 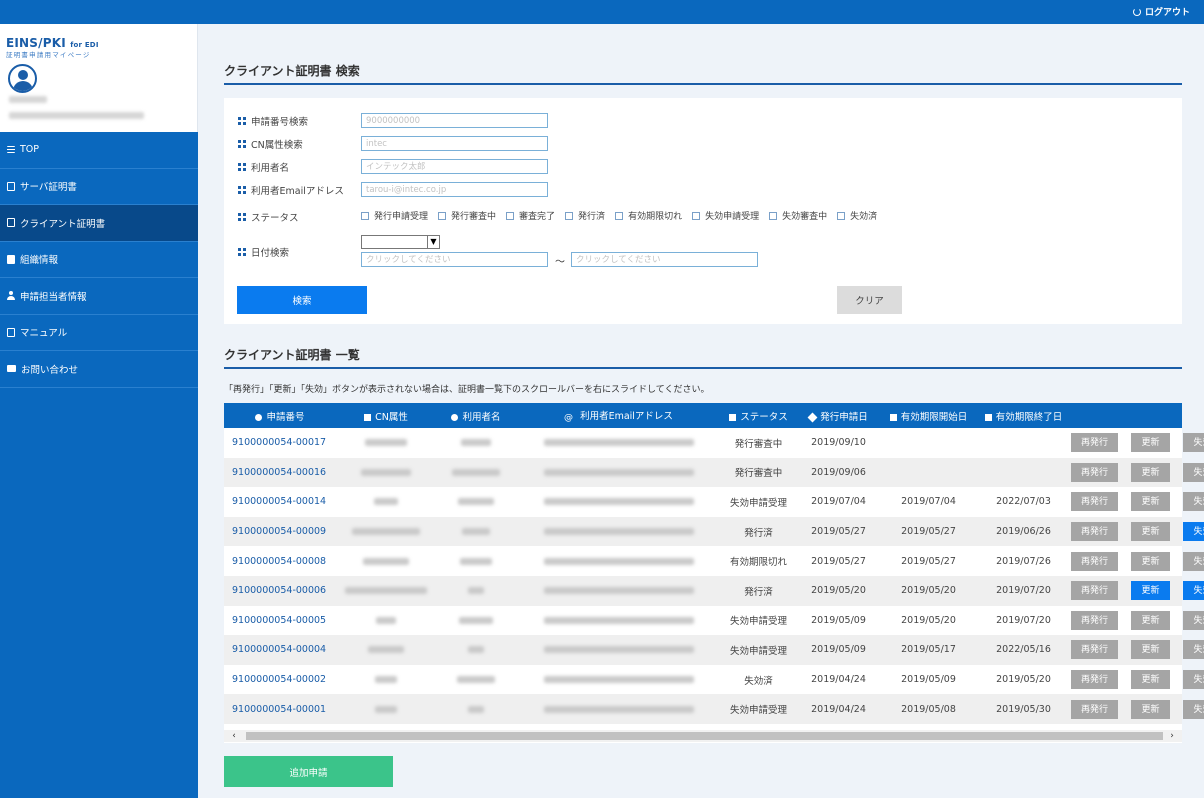 I want to click on request-no-link: 9100000054-00014, so click(x=280, y=502).